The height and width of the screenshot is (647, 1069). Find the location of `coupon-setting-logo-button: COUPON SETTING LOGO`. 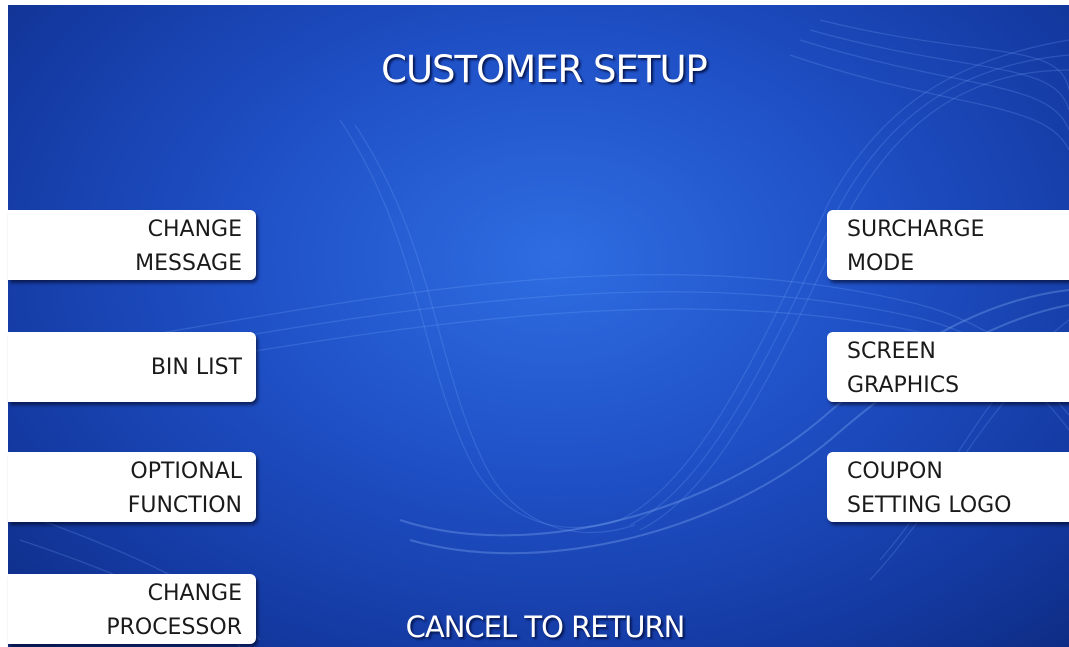

coupon-setting-logo-button: COUPON SETTING LOGO is located at coordinates (948, 487).